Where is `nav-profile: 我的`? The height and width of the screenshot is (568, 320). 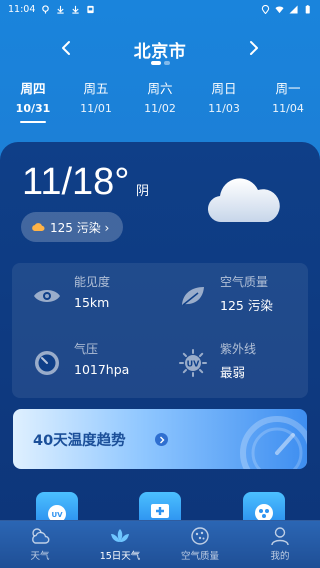
nav-profile: 我的 is located at coordinates (280, 544).